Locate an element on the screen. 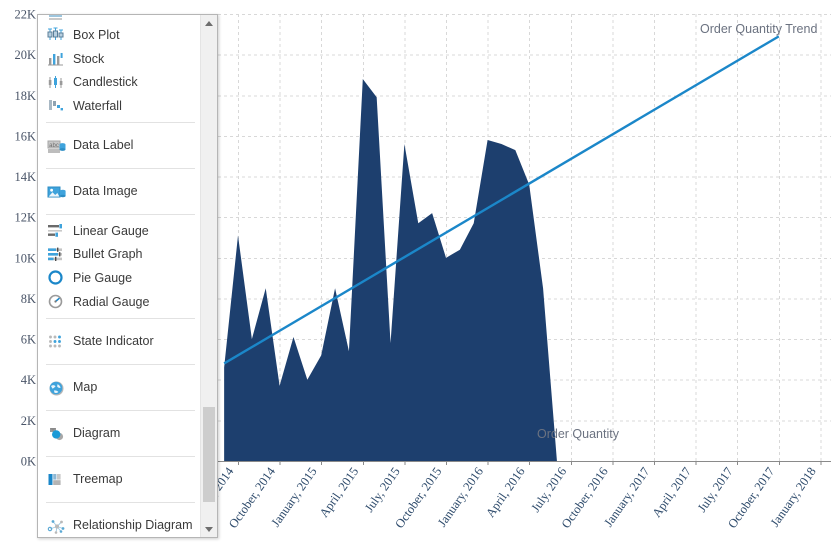  menu-item-radial-gauge: Radial Gauge is located at coordinates (119, 302).